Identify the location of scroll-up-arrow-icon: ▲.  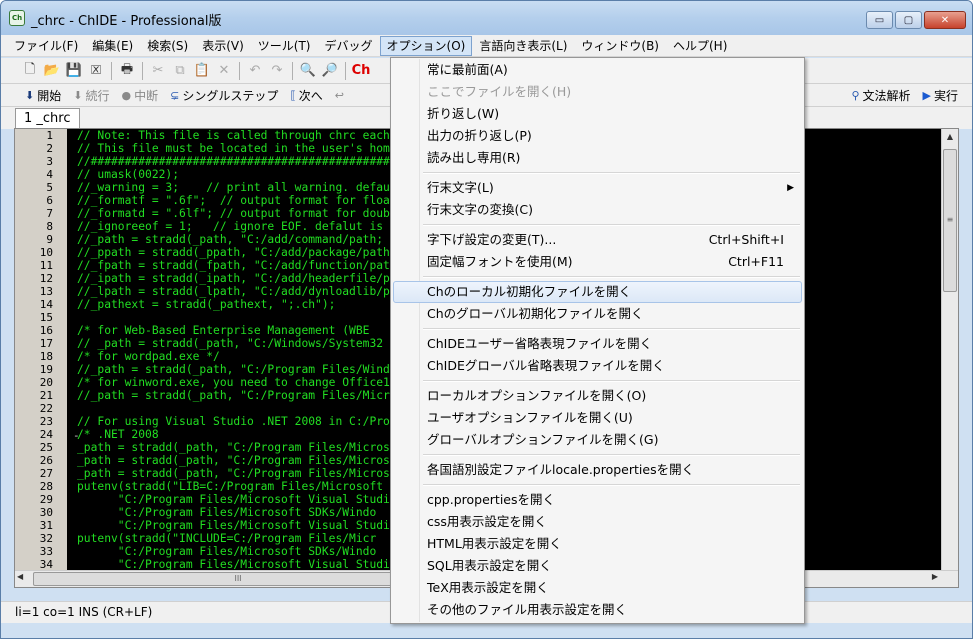
(950, 137).